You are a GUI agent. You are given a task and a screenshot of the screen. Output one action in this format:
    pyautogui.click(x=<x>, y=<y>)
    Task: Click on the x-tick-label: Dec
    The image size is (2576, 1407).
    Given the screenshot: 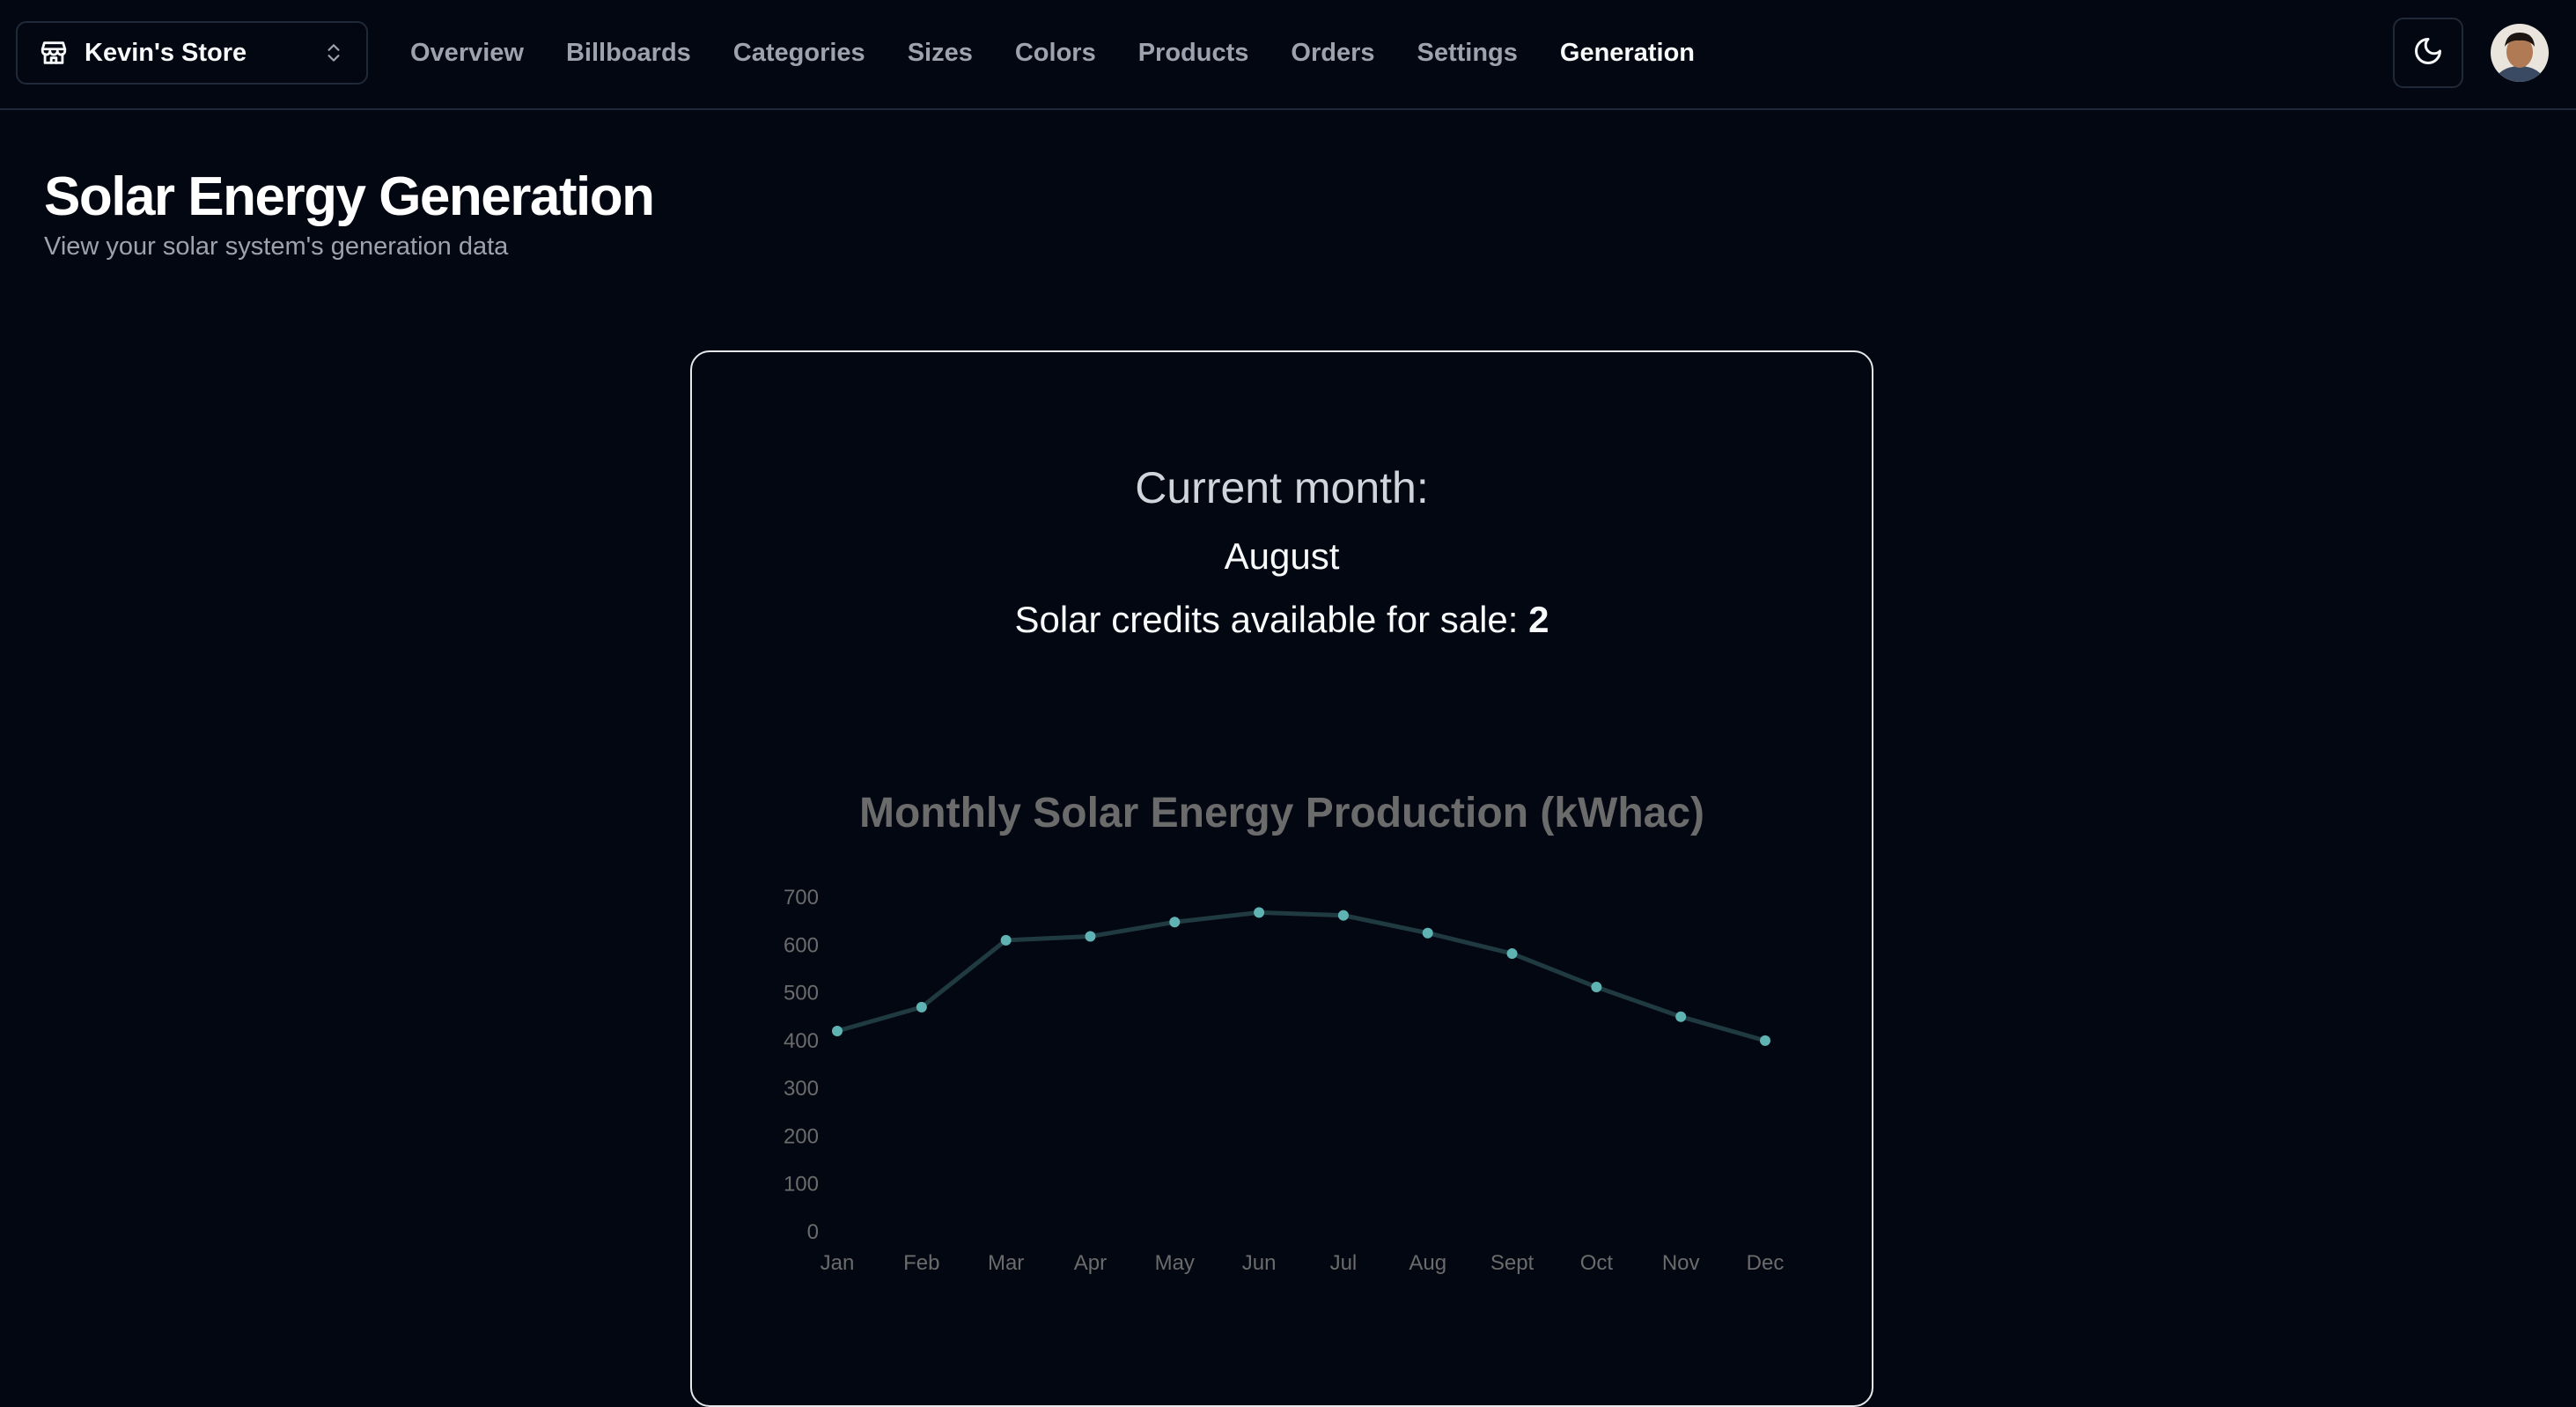 What is the action you would take?
    pyautogui.click(x=1766, y=1263)
    